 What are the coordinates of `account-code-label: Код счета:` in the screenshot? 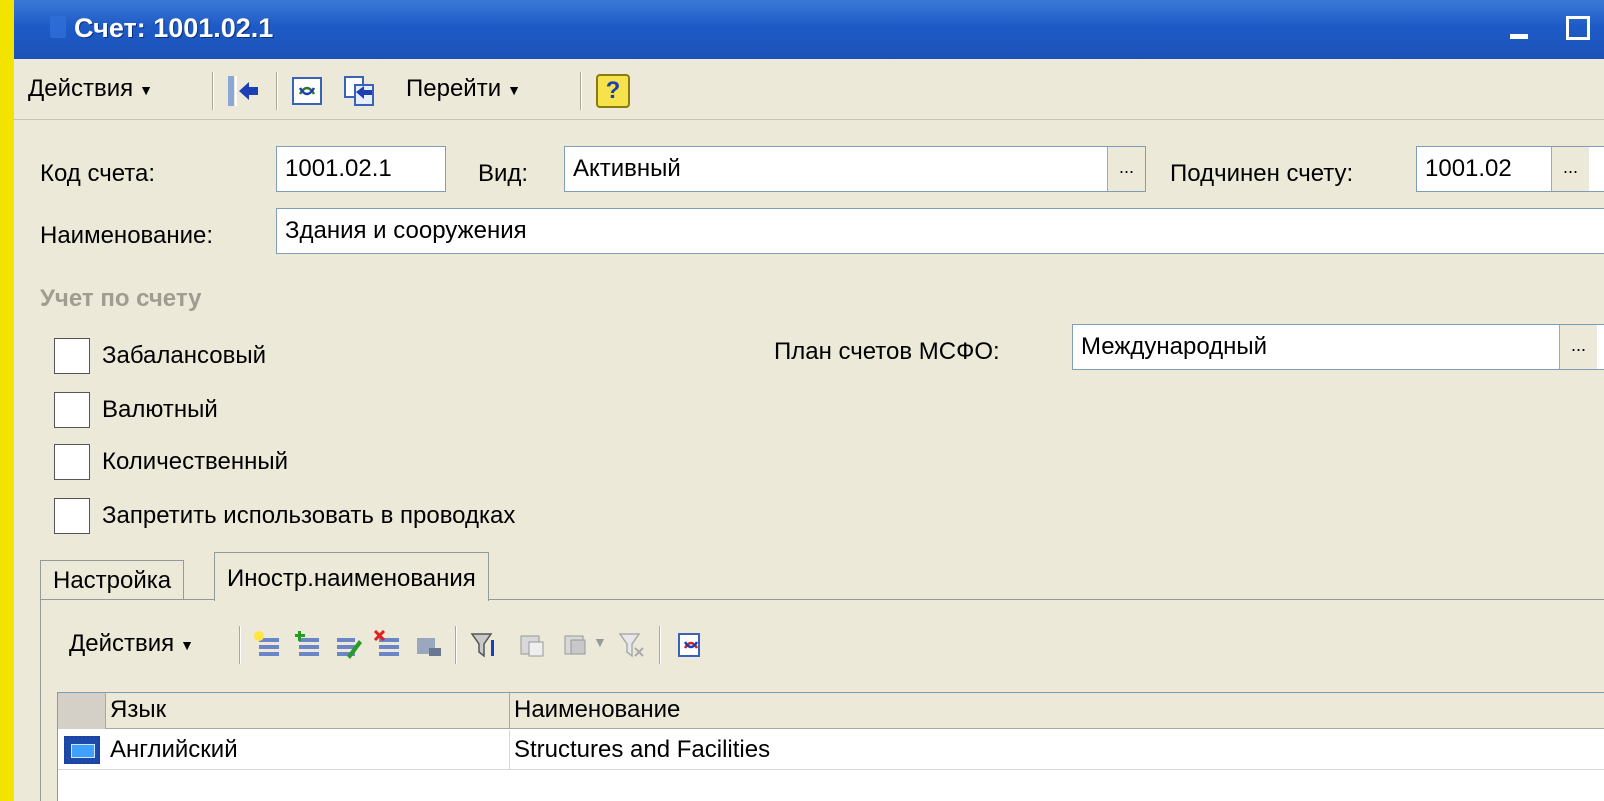 It's located at (97, 173).